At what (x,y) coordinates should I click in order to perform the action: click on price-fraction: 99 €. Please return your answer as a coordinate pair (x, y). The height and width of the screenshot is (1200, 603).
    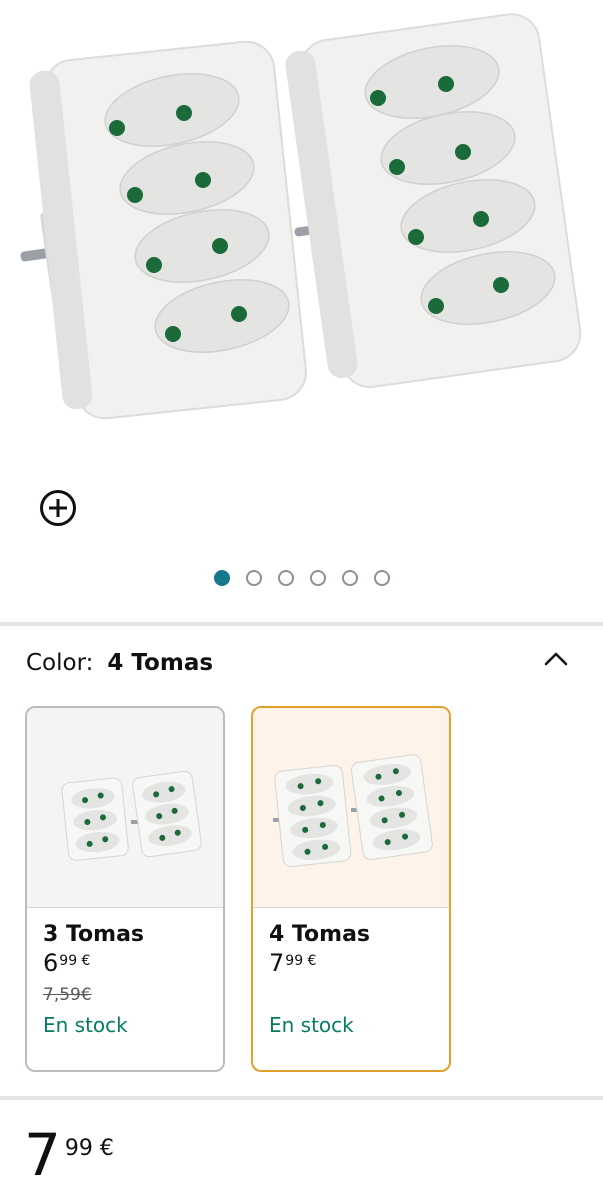
    Looking at the image, I should click on (89, 1148).